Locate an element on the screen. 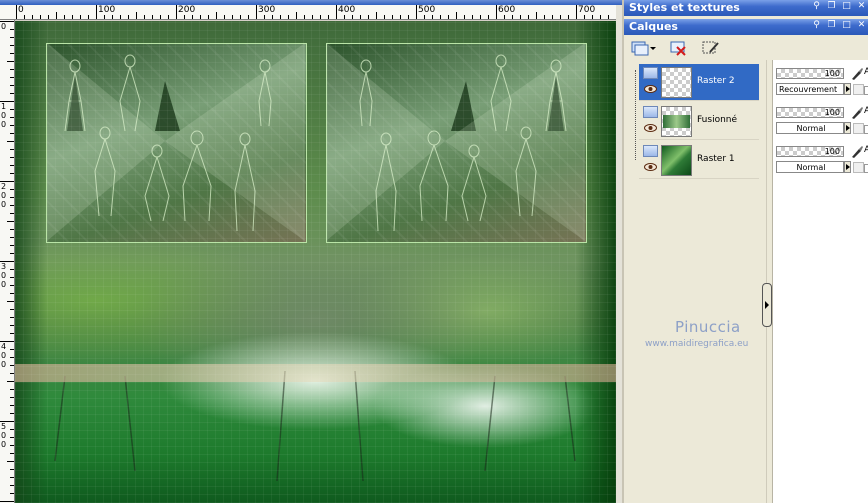 This screenshot has width=868, height=503. ruler-label: 5 is located at coordinates (4, 426).